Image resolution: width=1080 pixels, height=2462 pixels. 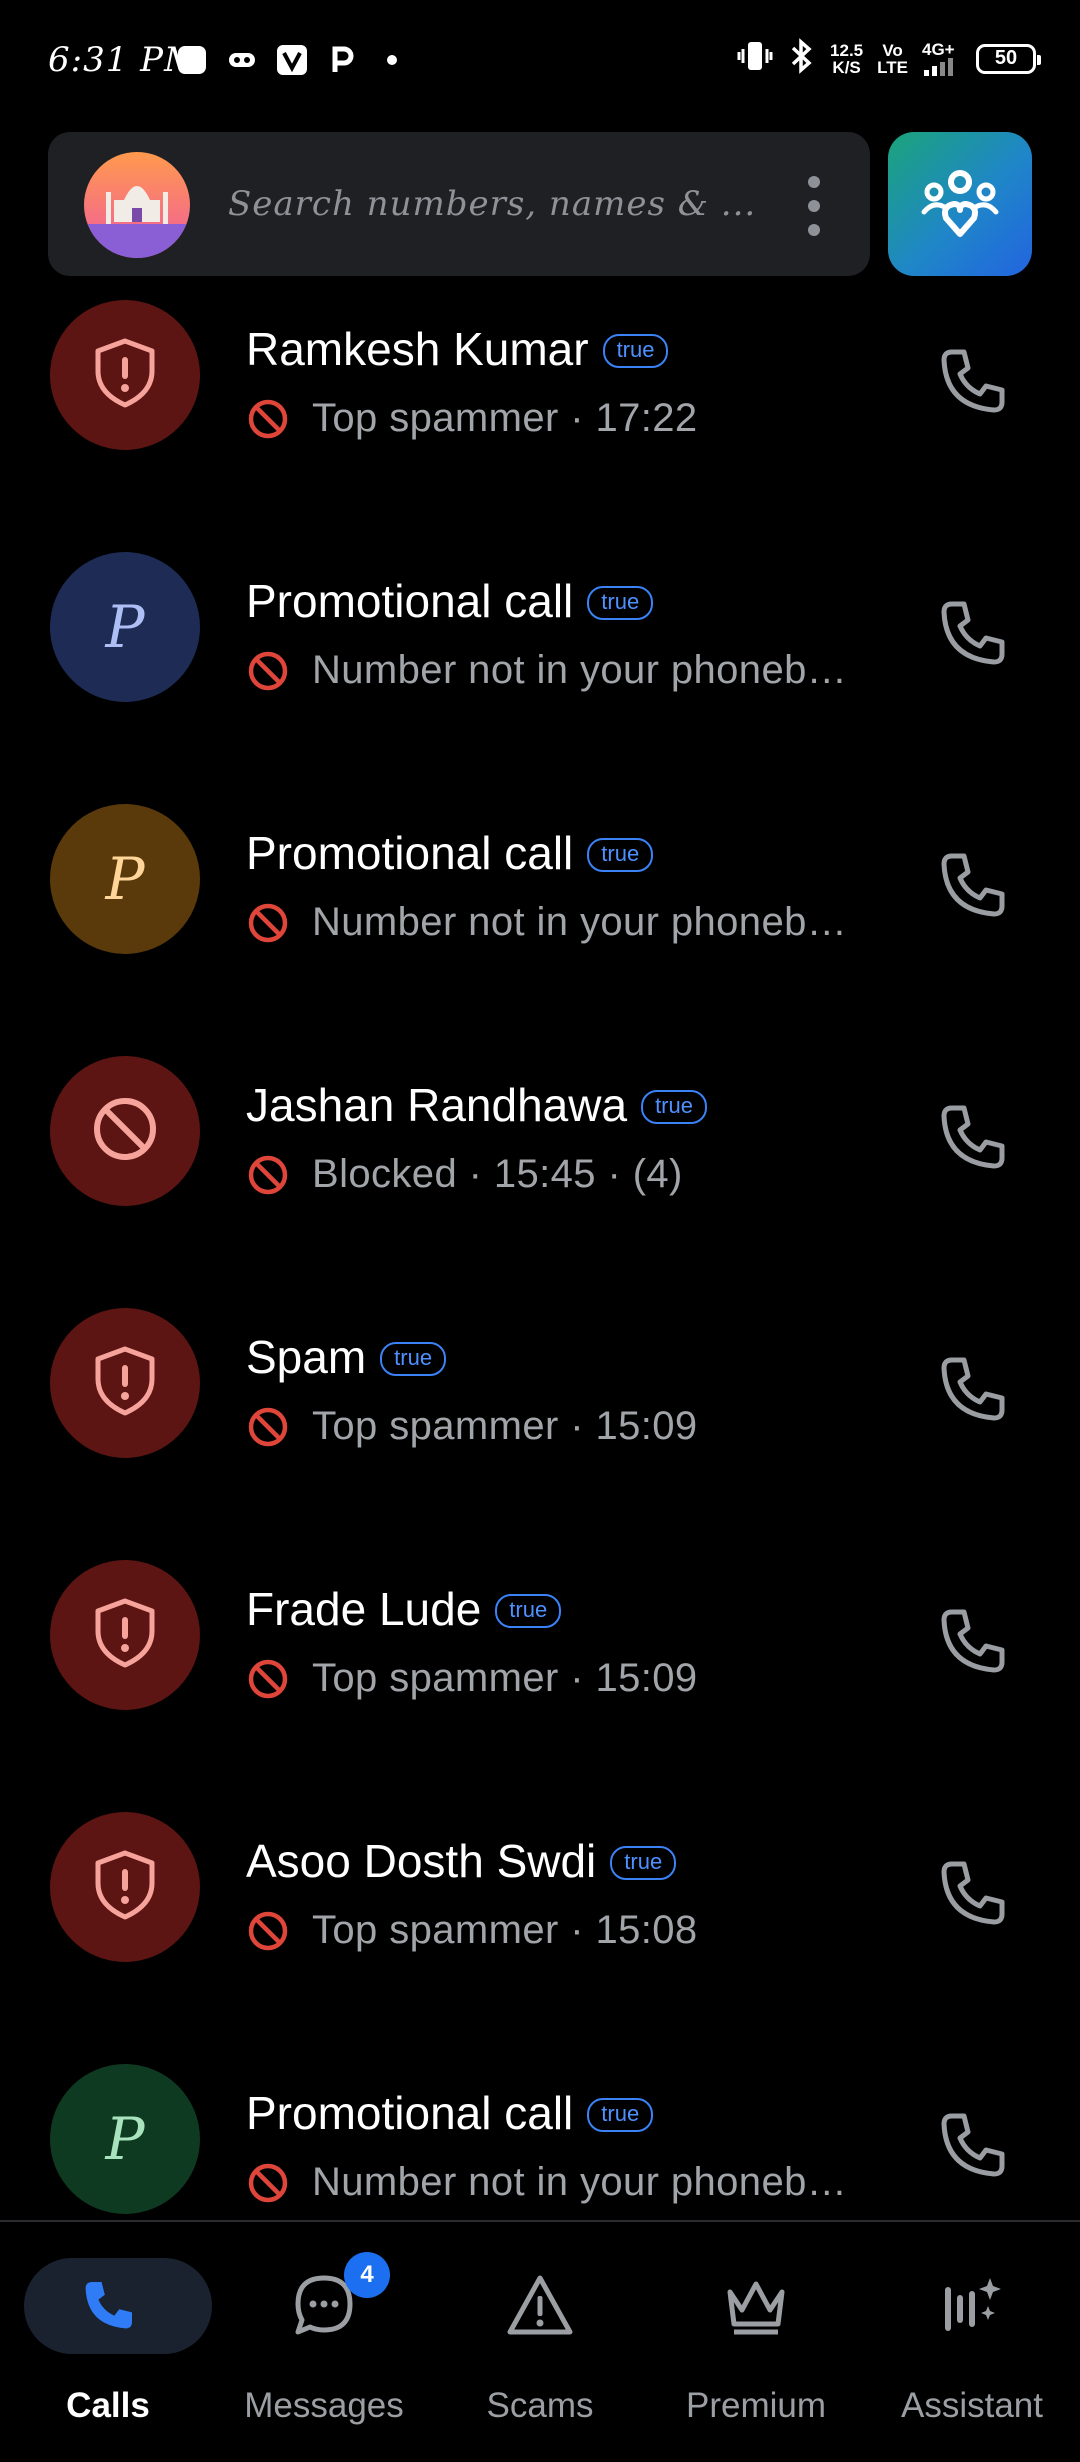 I want to click on call-detail: Blocked · 15:45 · (4), so click(x=497, y=1174).